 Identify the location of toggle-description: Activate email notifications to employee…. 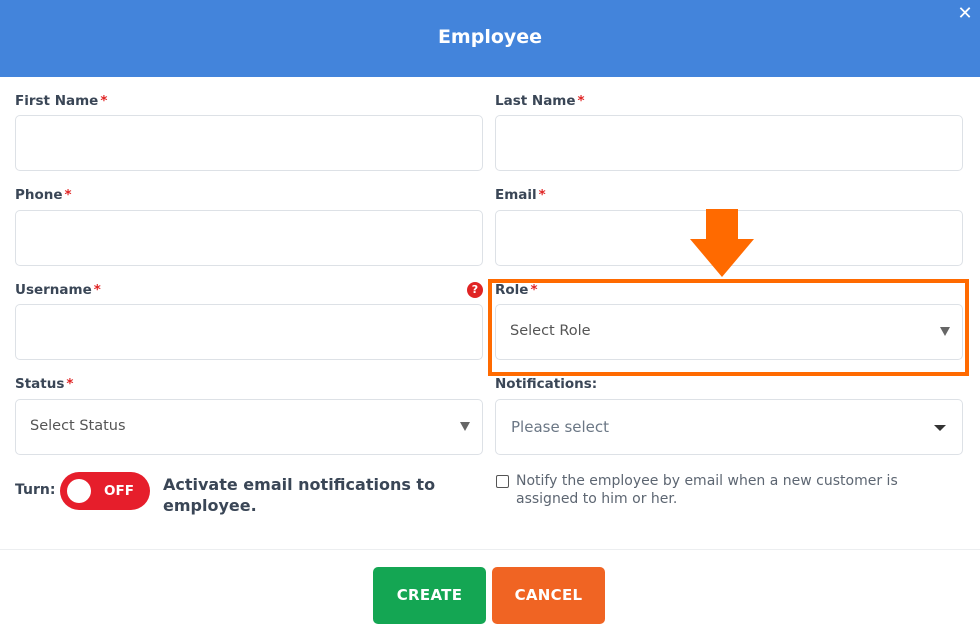
(299, 495).